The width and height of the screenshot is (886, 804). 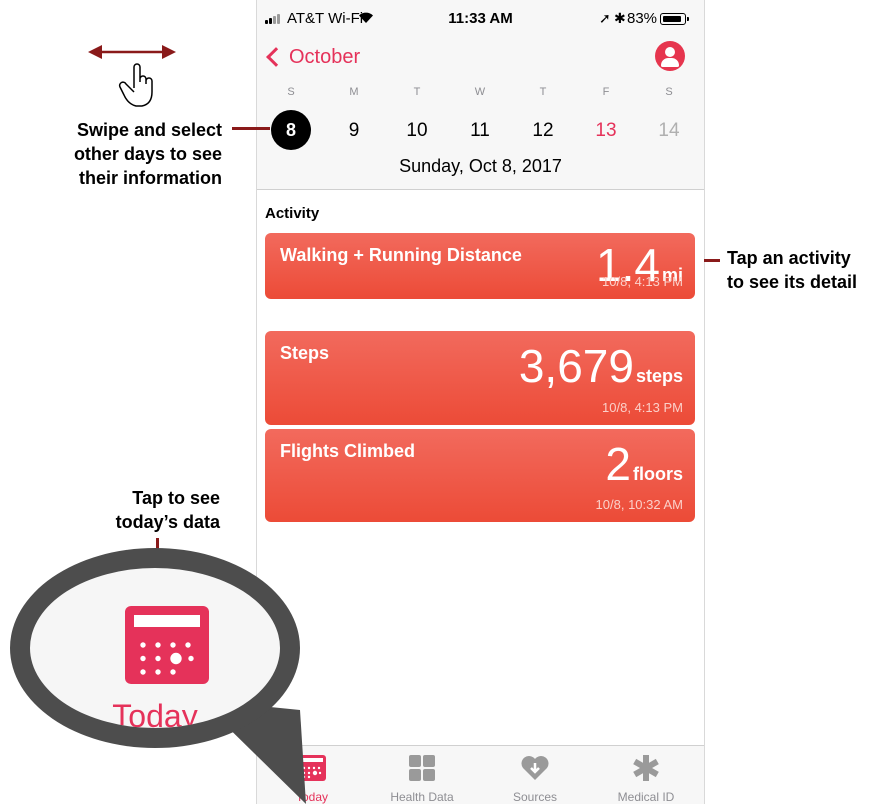 I want to click on back-button-label: October, so click(x=325, y=56).